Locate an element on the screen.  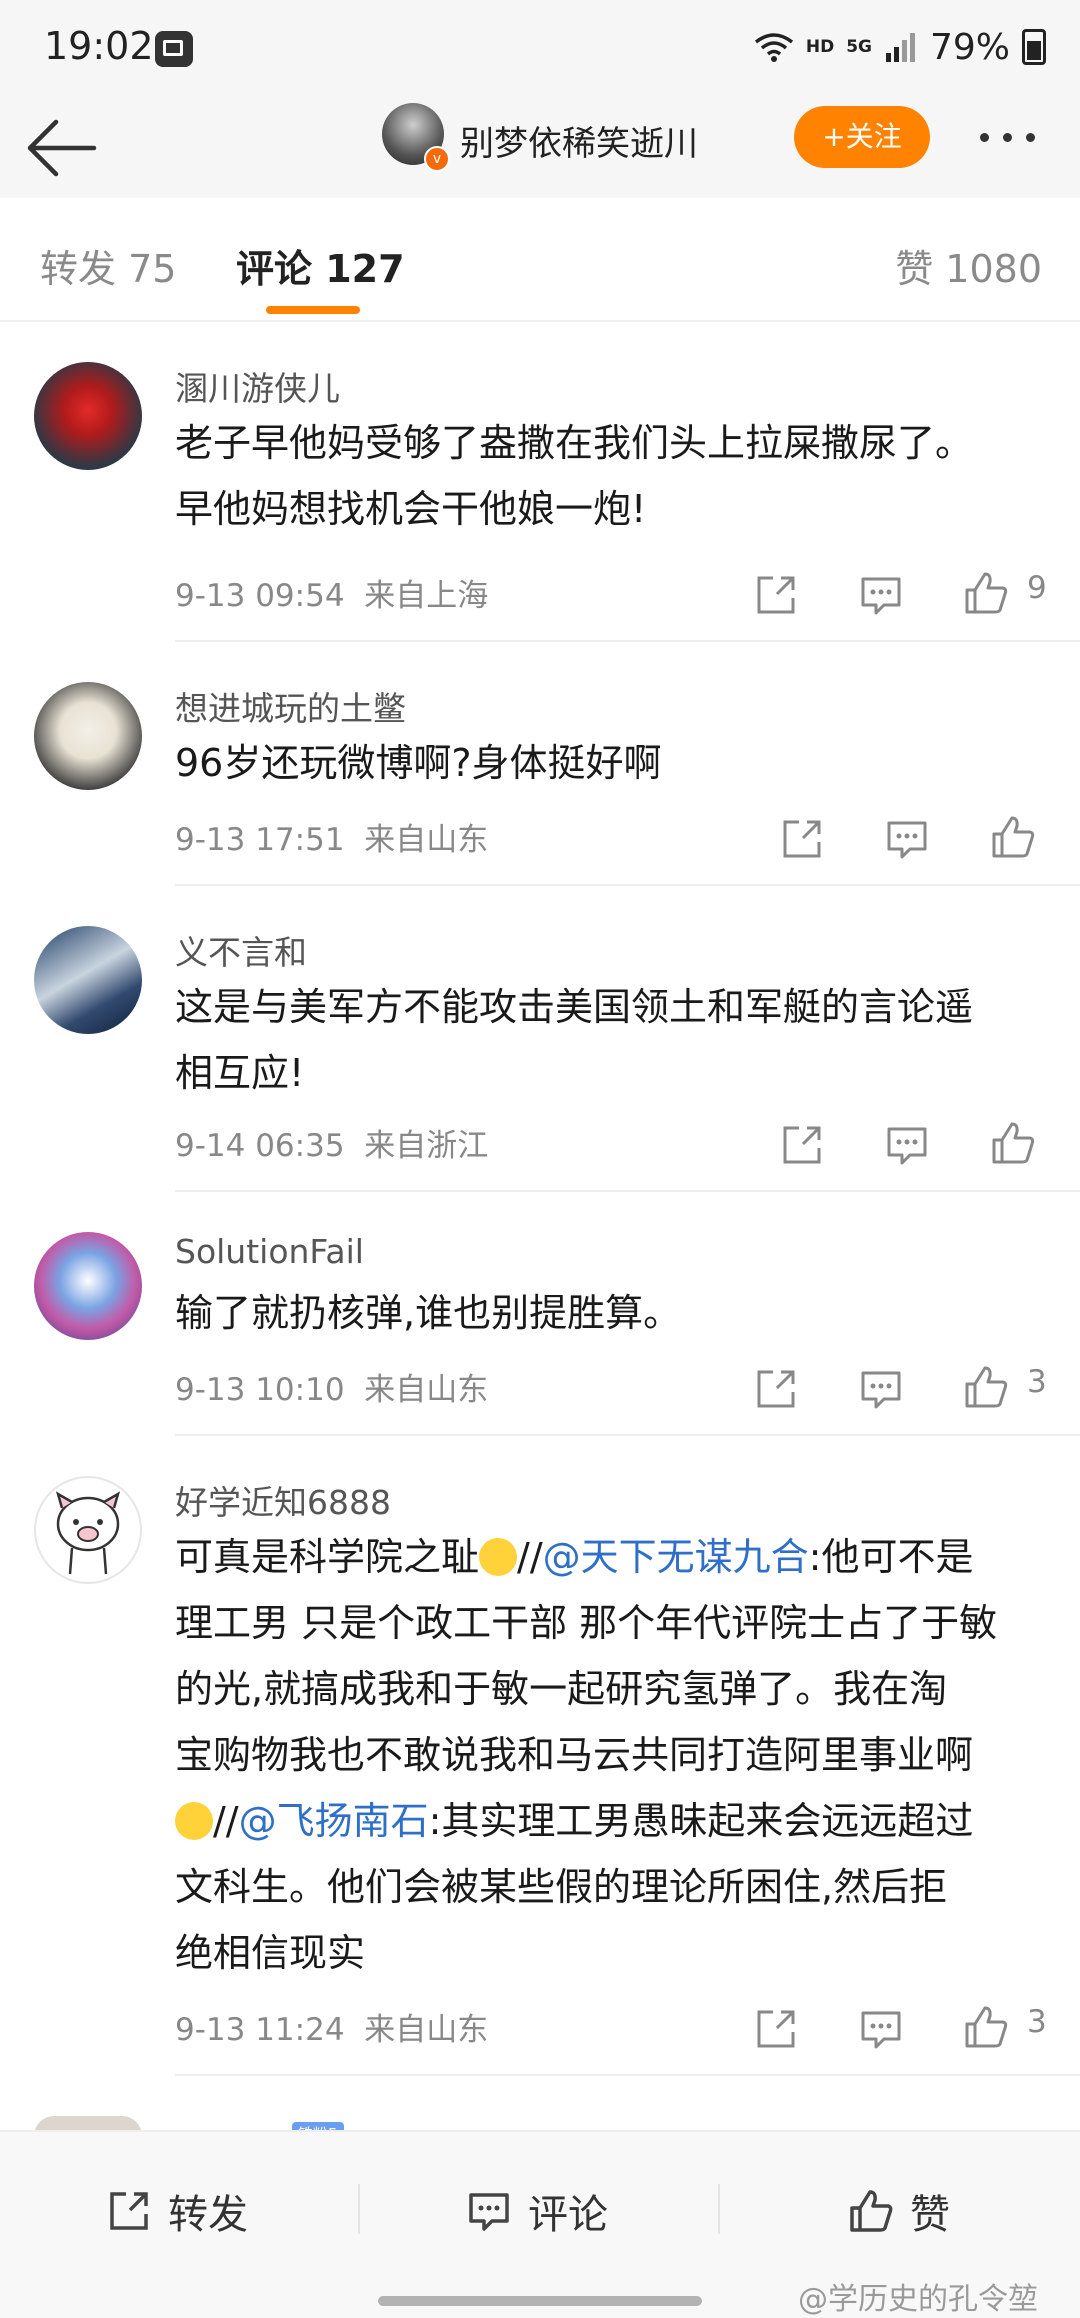
comment-meta: 9-13 09:54 来自上海 is located at coordinates (331, 592).